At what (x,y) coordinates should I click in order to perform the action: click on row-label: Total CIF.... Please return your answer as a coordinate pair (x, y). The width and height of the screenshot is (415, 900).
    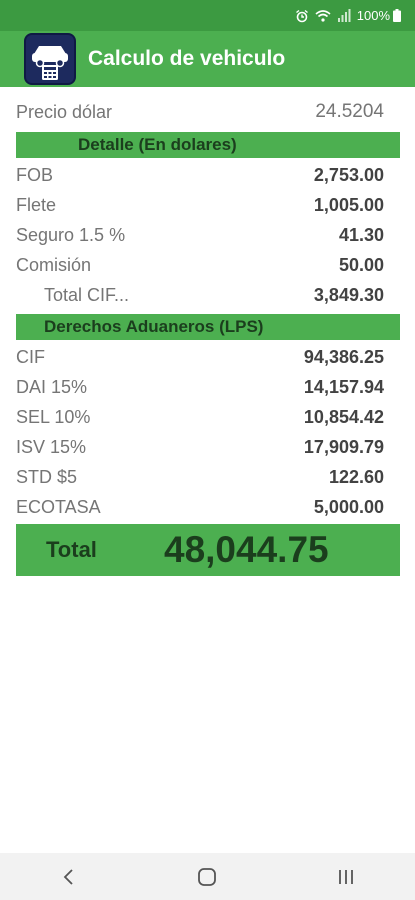
    Looking at the image, I should click on (87, 294).